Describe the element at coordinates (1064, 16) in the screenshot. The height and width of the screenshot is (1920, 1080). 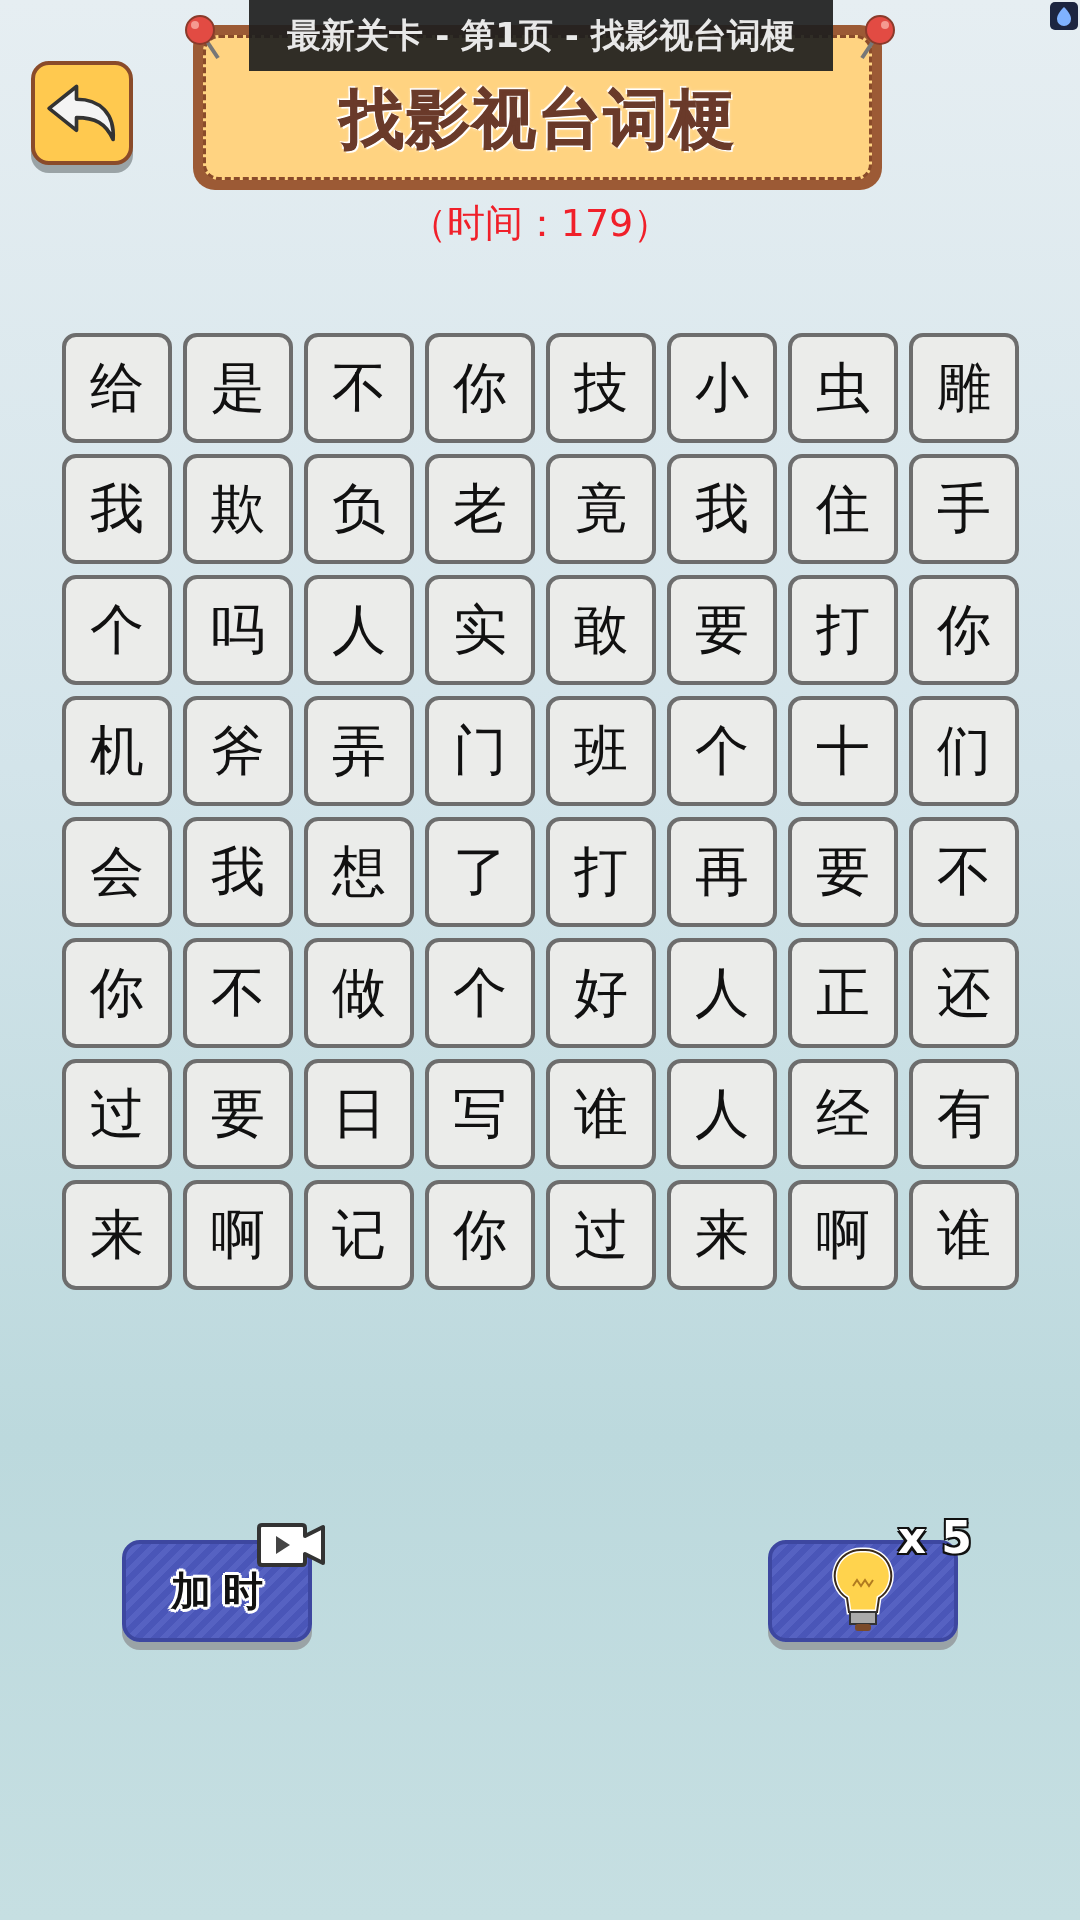
I see `app-icon` at that location.